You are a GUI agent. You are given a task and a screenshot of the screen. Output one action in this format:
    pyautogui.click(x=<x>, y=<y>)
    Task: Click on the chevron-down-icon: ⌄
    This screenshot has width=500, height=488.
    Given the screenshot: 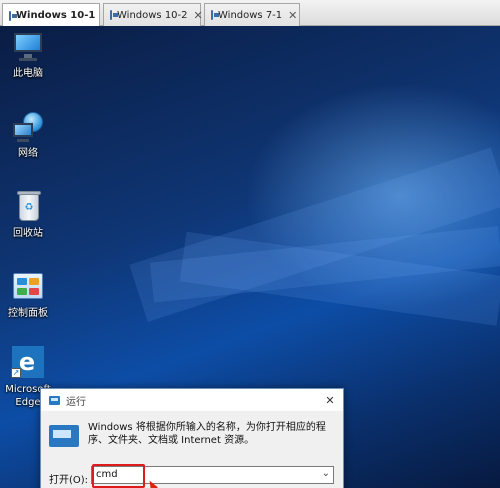 What is the action you would take?
    pyautogui.click(x=326, y=473)
    